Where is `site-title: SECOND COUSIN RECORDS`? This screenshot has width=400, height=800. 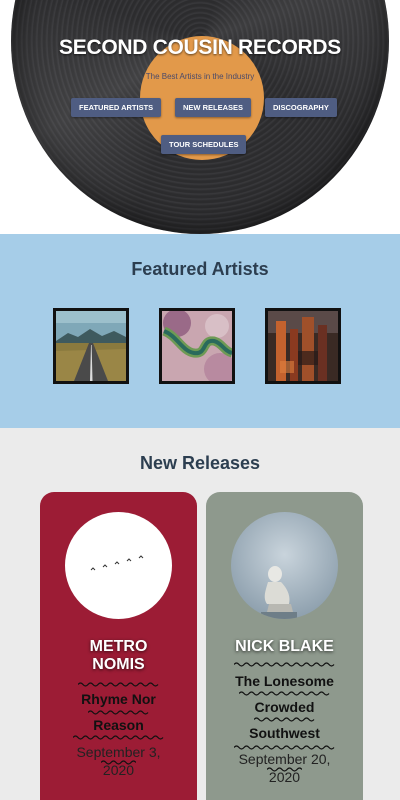 site-title: SECOND COUSIN RECORDS is located at coordinates (200, 47).